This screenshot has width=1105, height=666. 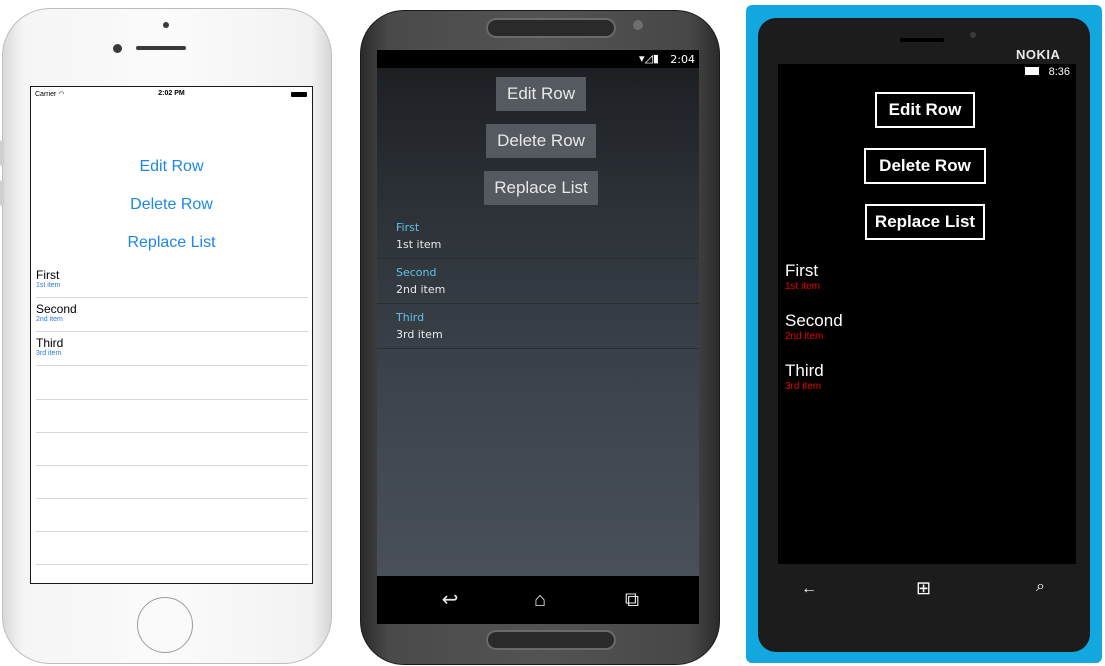 I want to click on android-nav-bar: ↩ ⌂ ⧉, so click(x=538, y=600).